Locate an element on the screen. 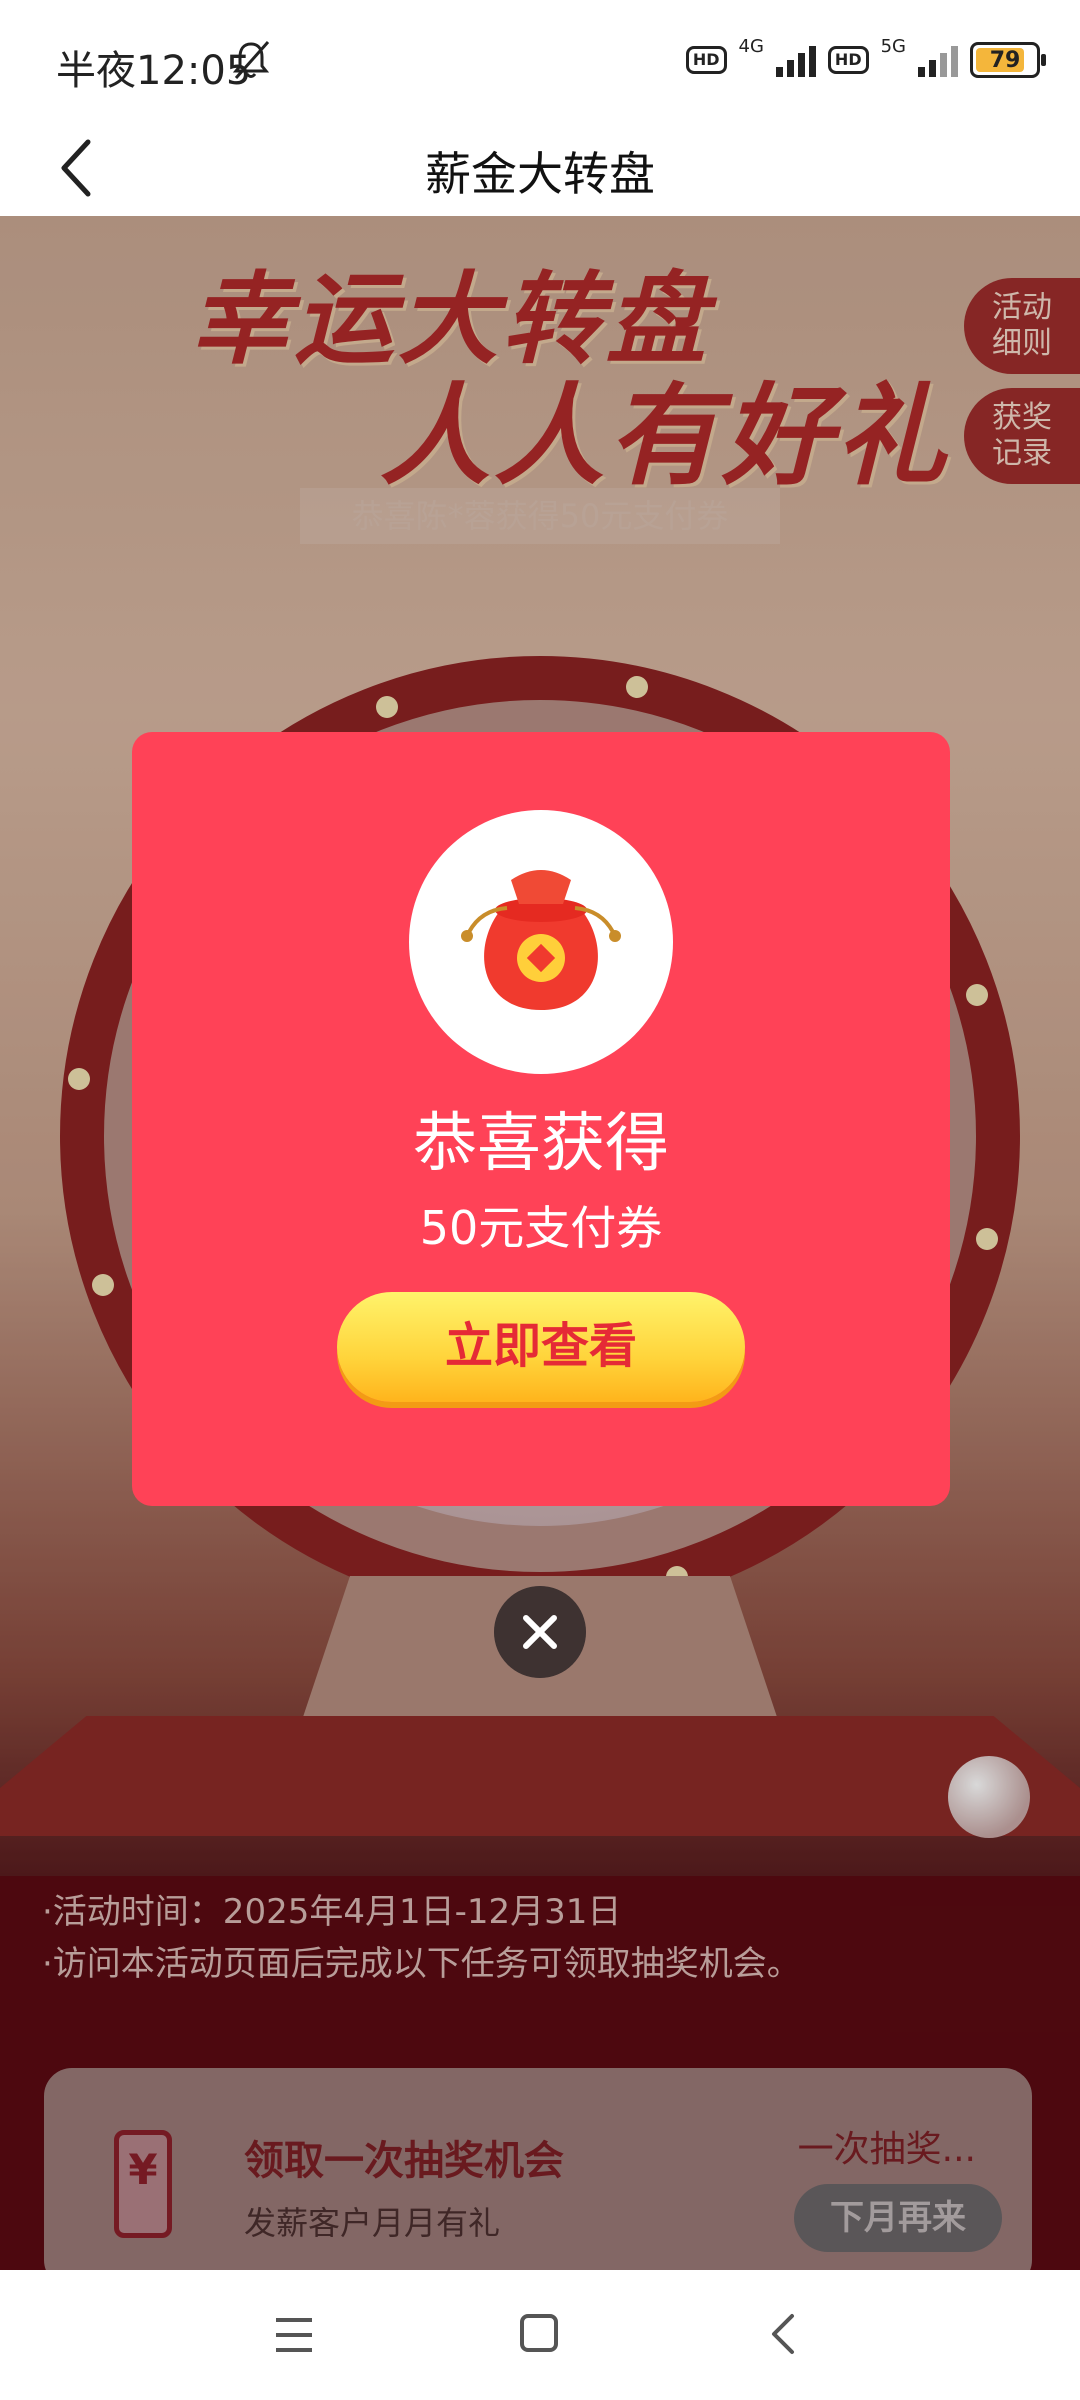 The width and height of the screenshot is (1080, 2400). menu-icon is located at coordinates (294, 2335).